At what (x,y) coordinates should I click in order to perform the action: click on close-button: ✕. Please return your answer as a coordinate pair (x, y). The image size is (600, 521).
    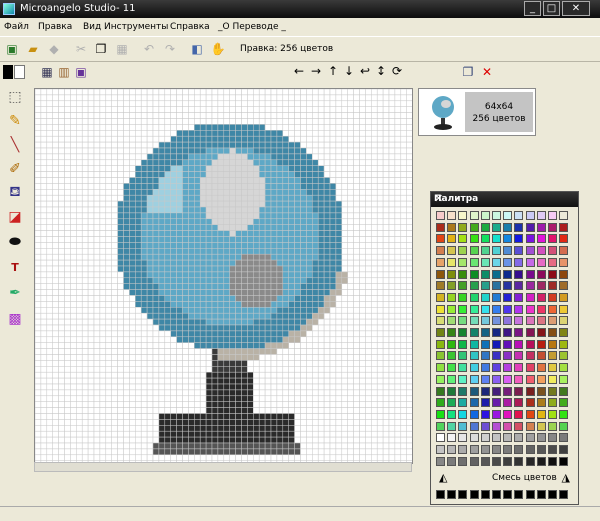
    Looking at the image, I should click on (576, 8).